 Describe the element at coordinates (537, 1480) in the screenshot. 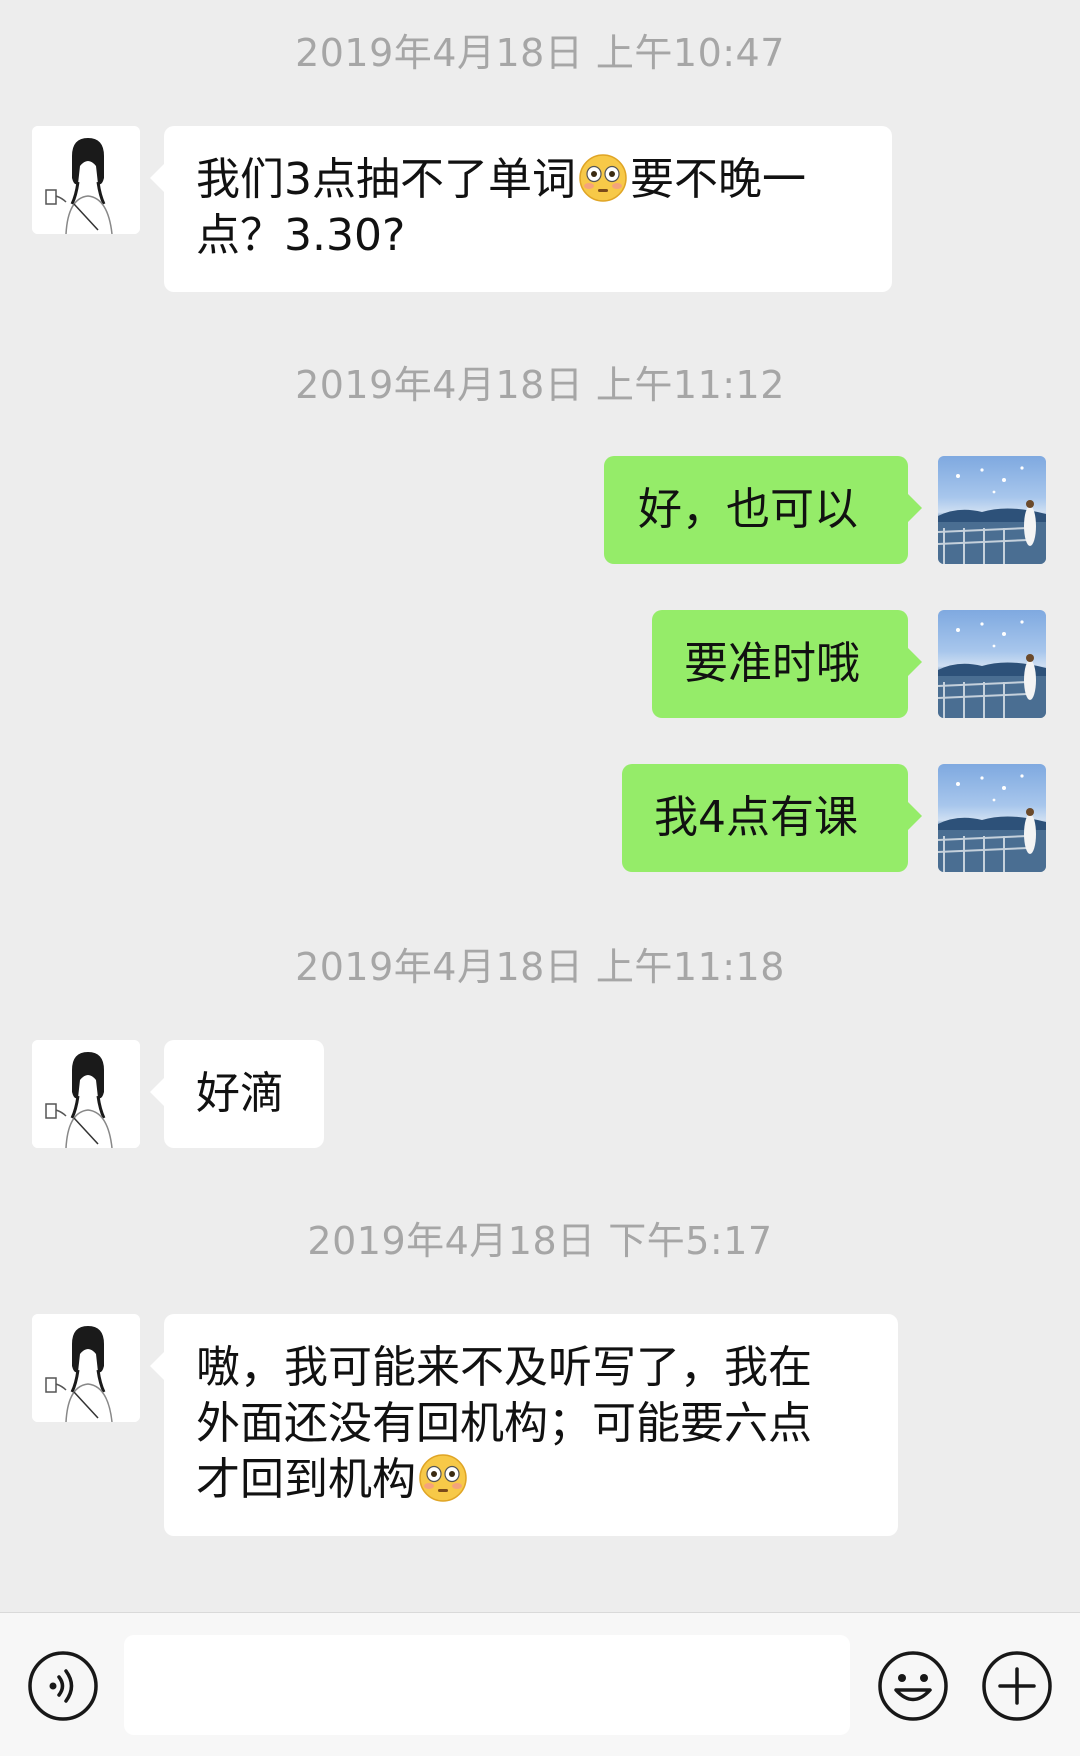

I see `message-text: 才回到机构` at that location.